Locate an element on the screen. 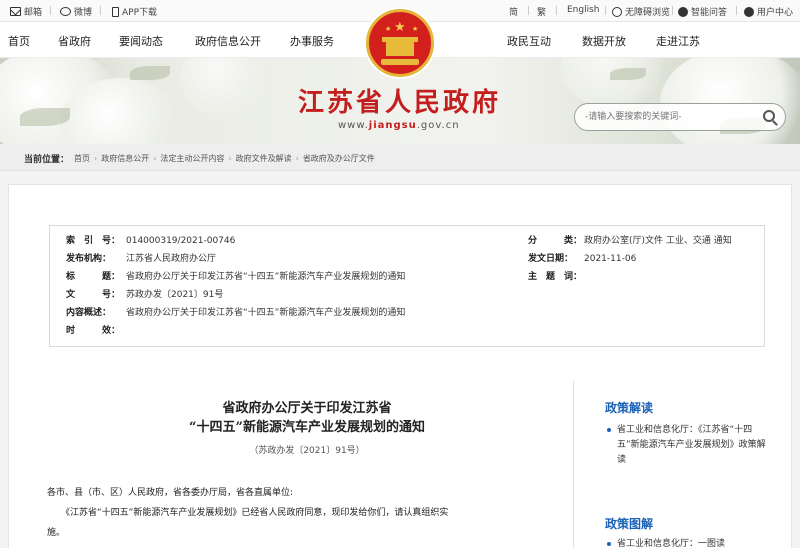  site-title: 江苏省人民政府 is located at coordinates (399, 100).